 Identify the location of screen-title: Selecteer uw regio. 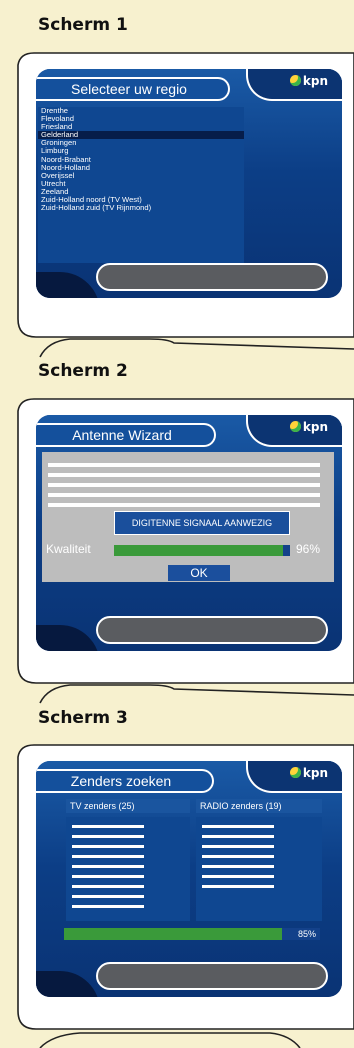
(133, 89).